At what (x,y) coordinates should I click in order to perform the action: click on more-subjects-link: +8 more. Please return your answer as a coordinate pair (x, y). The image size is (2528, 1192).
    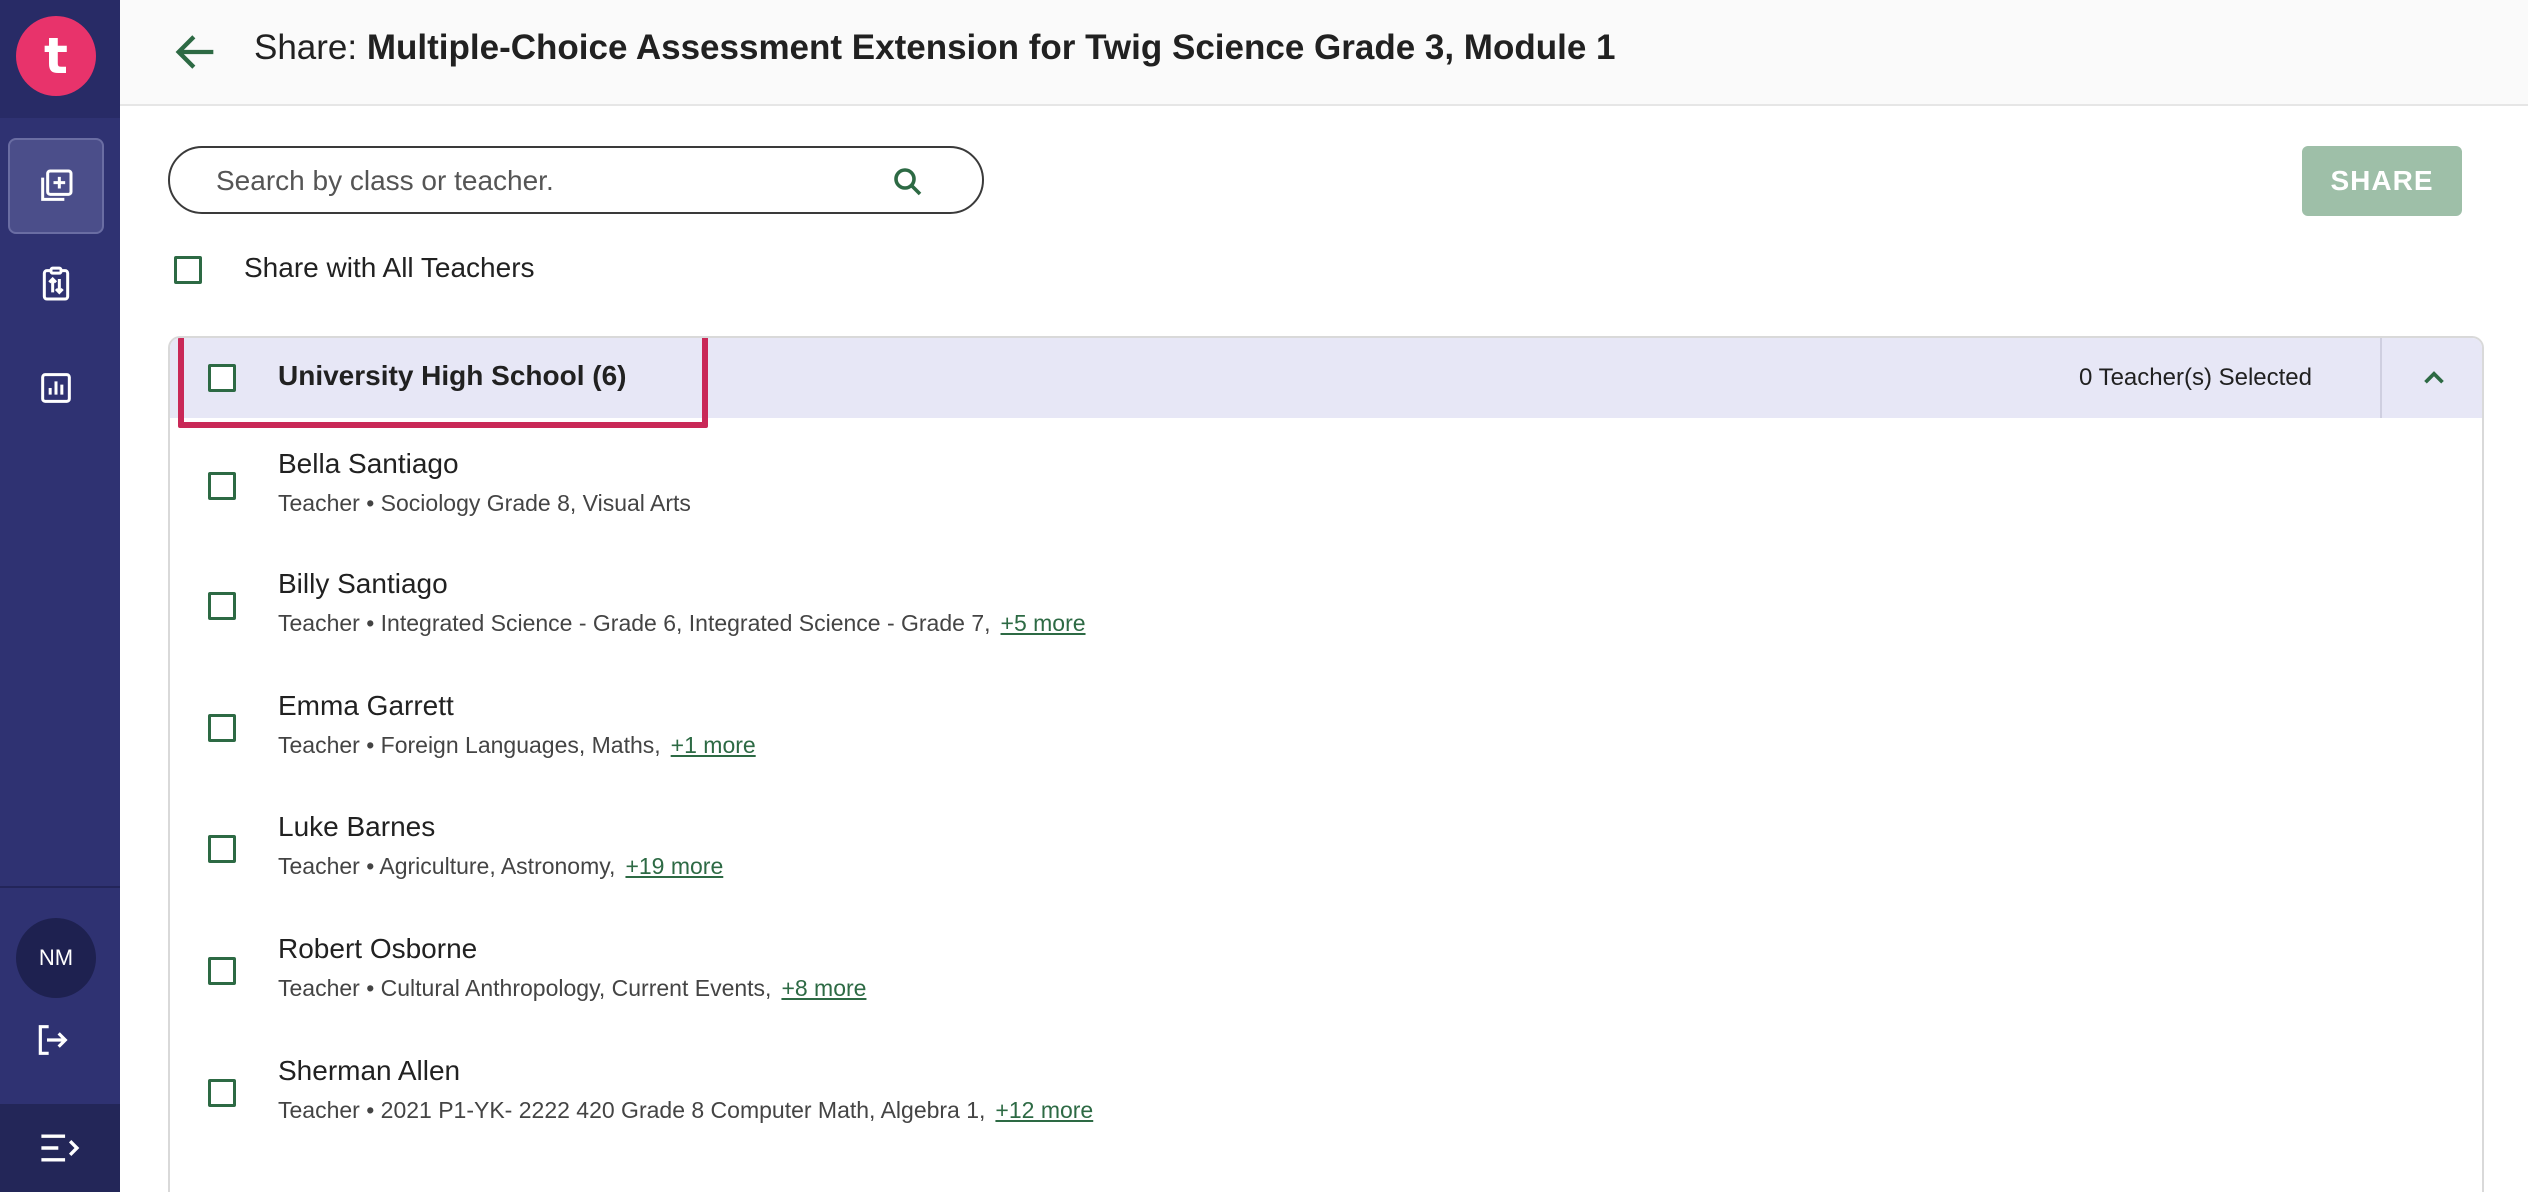
    Looking at the image, I should click on (823, 988).